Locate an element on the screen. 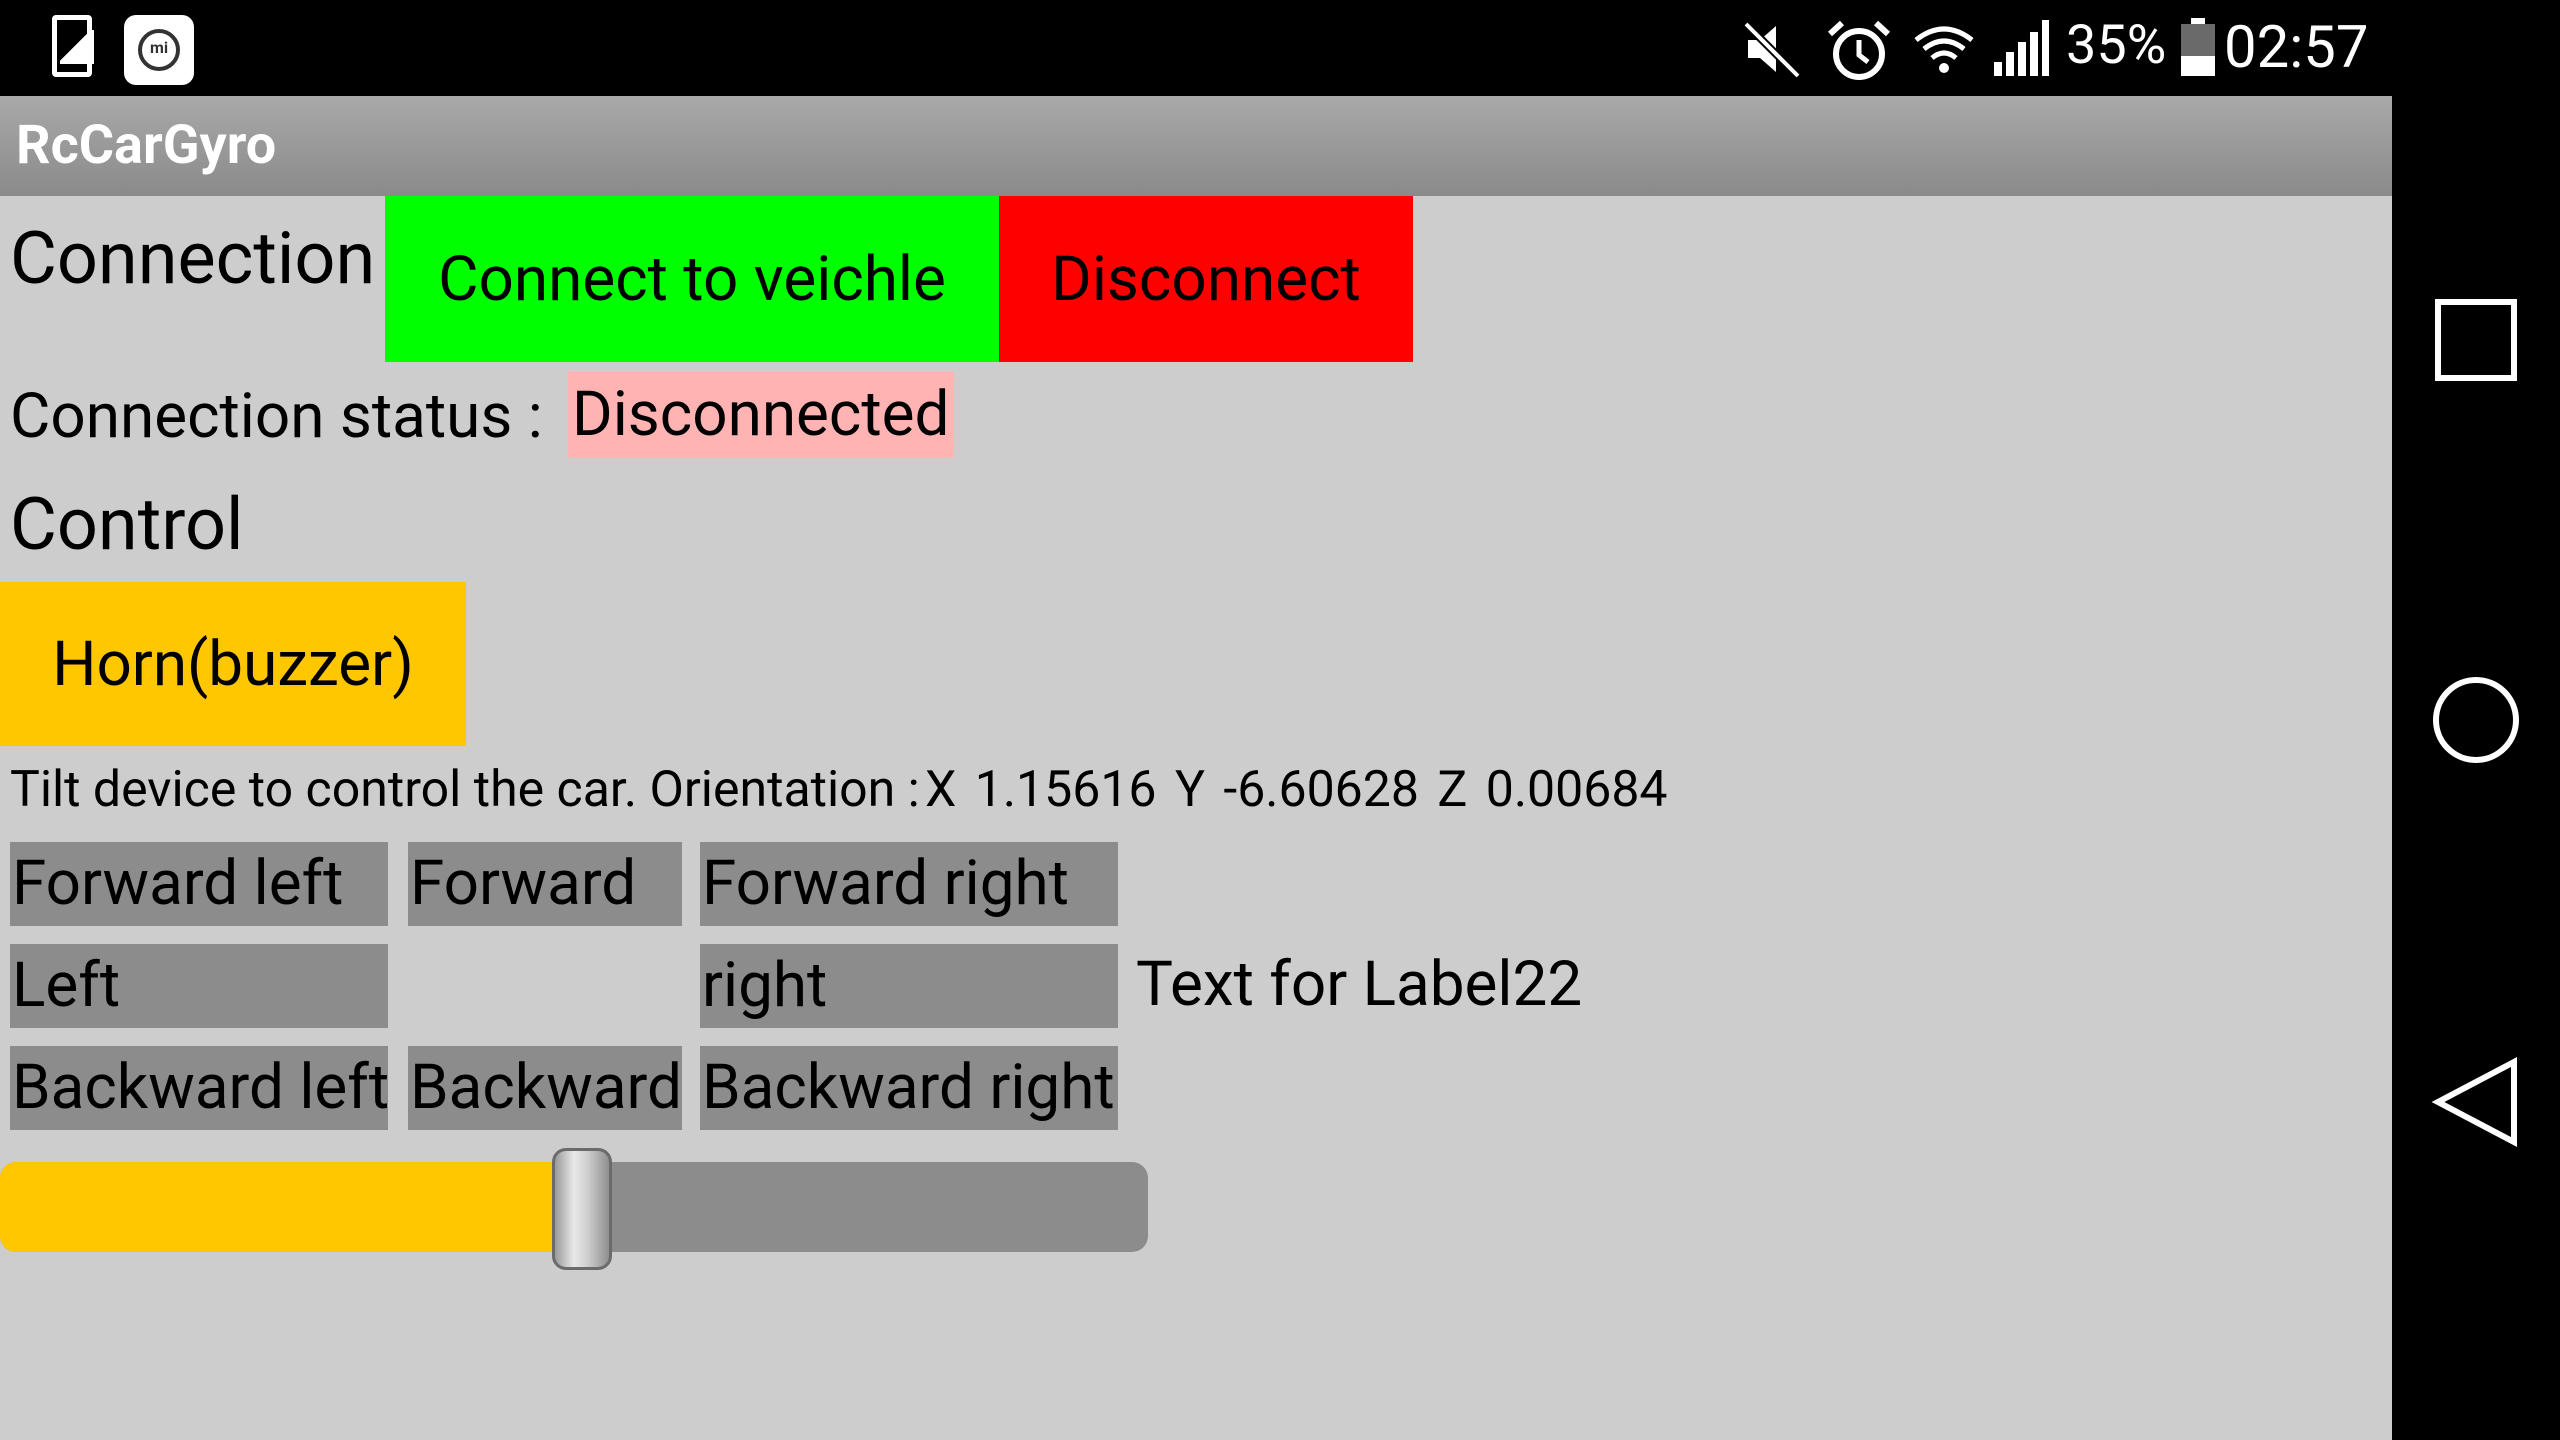 Image resolution: width=2560 pixels, height=1440 pixels. app-title: RcCarGyro is located at coordinates (146, 145).